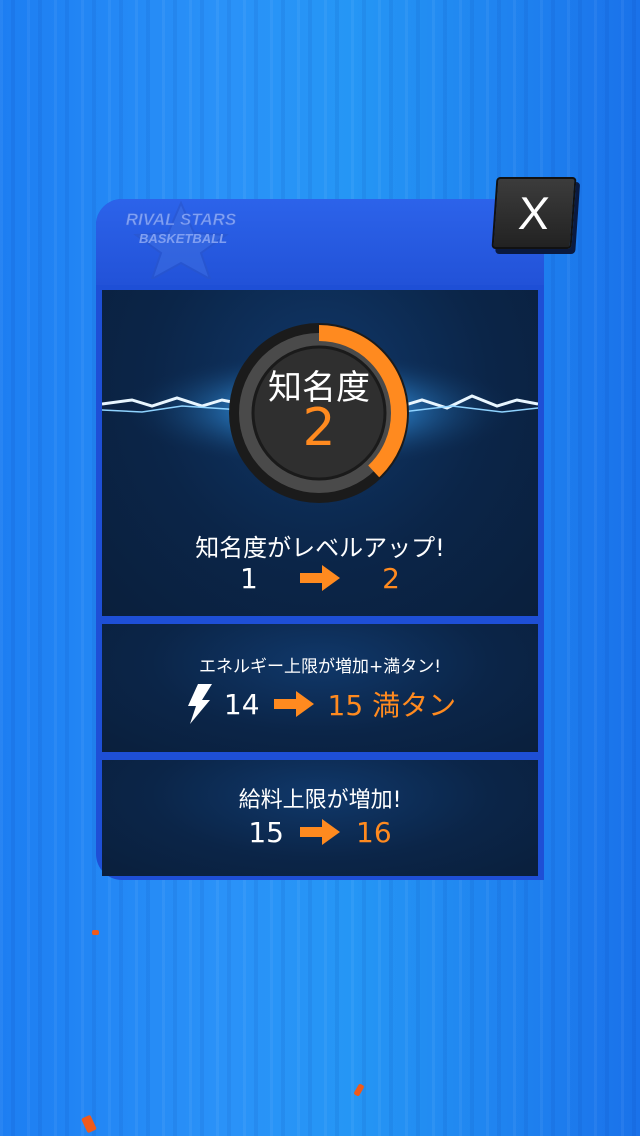 This screenshot has width=640, height=1136. What do you see at coordinates (199, 704) in the screenshot?
I see `lightning-bolt-icon` at bounding box center [199, 704].